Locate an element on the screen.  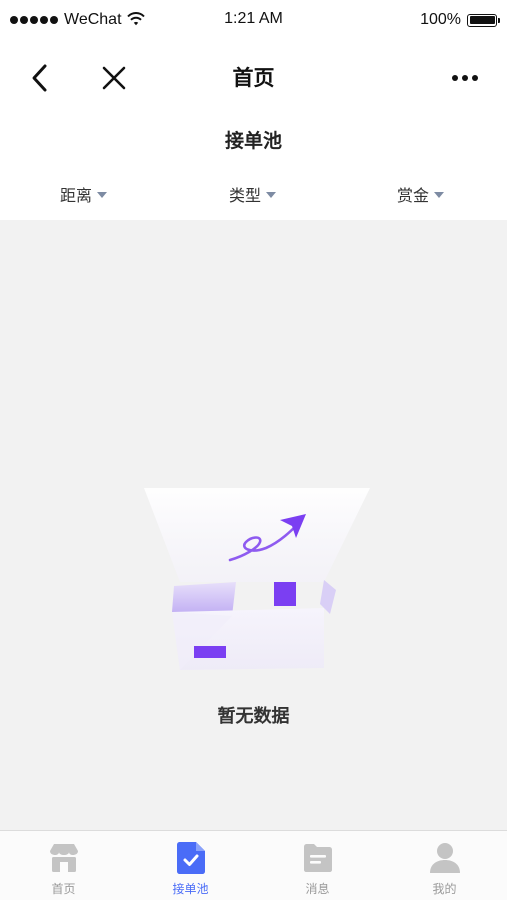
filter-distance-label: 距离 is located at coordinates (76, 195).